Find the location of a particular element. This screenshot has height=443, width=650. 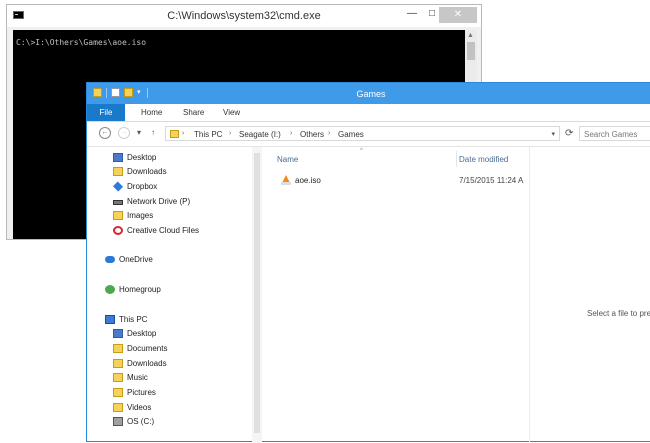

breadcrumb-others: Others is located at coordinates (312, 134).